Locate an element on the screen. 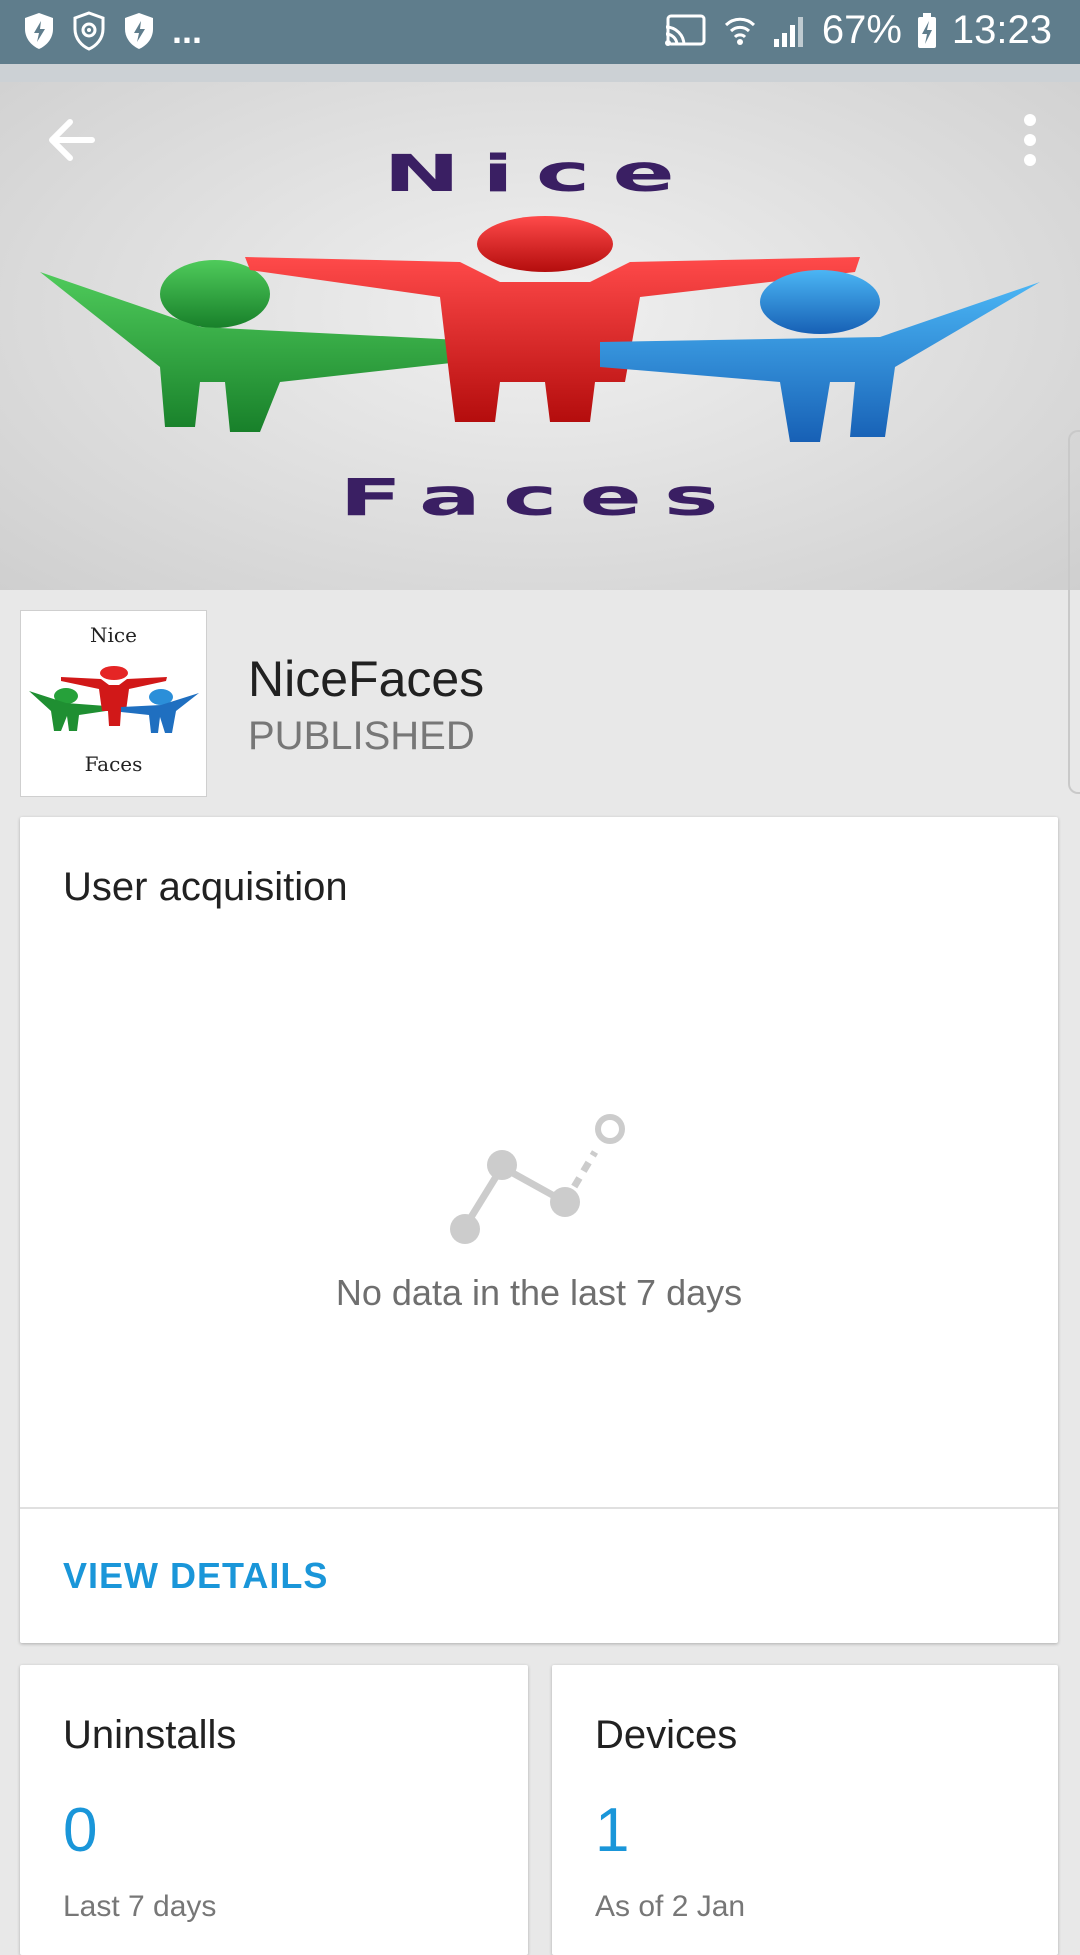  empty-state-text: No data in the last 7 days is located at coordinates (539, 1292).